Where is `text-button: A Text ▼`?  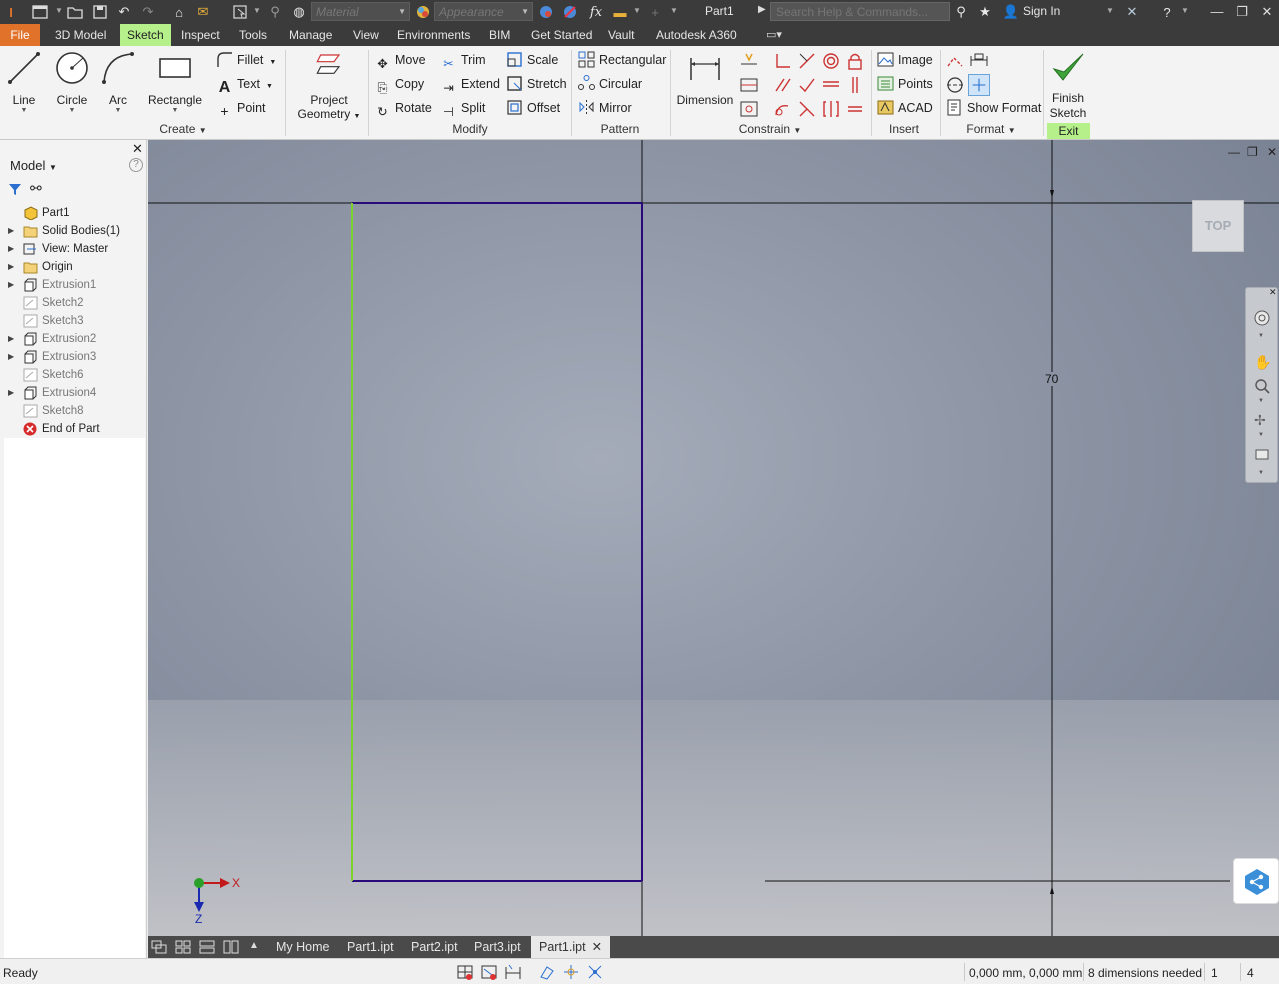
text-button: A Text ▼ is located at coordinates (244, 84).